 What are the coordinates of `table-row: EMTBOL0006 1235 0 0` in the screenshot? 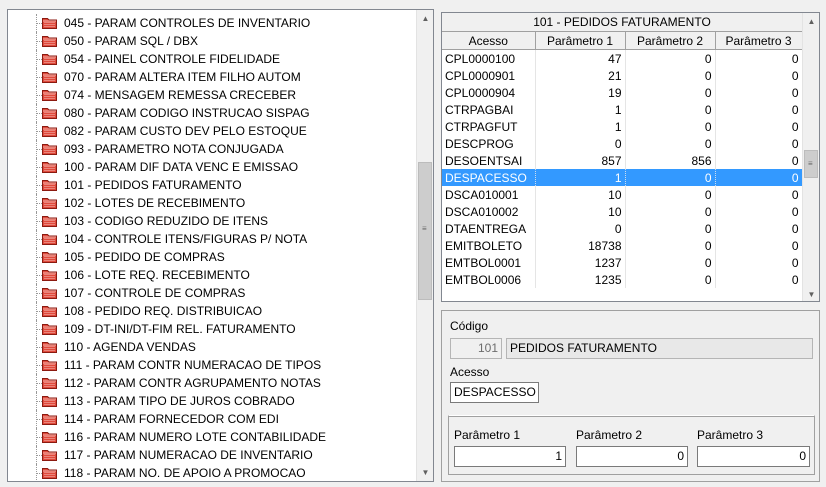 It's located at (622, 279).